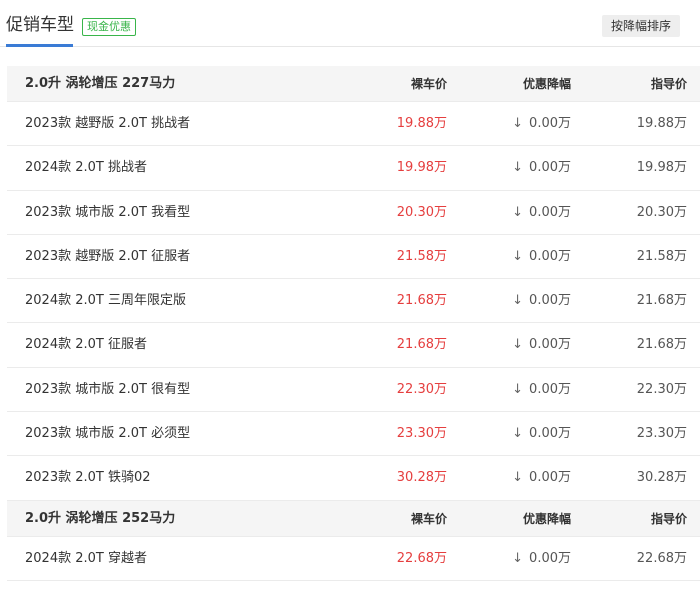 This screenshot has height=590, width=700. I want to click on bare-price: 20.30万, so click(421, 212).